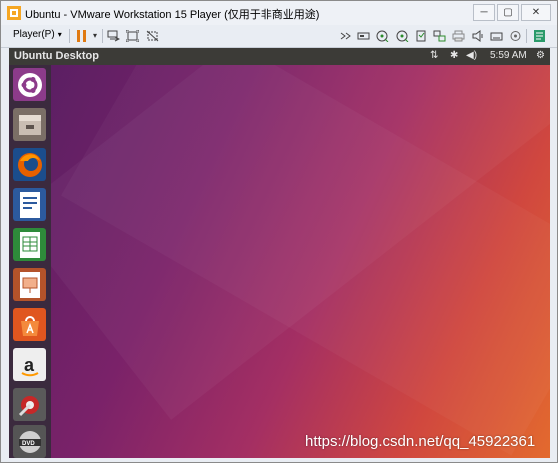 This screenshot has width=558, height=463. What do you see at coordinates (34, 34) in the screenshot?
I see `player-menu-label: Player(P)` at bounding box center [34, 34].